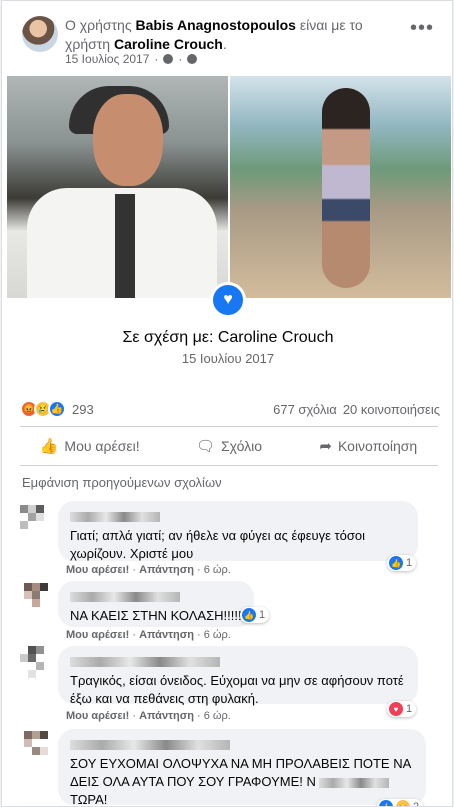 The height and width of the screenshot is (807, 454). Describe the element at coordinates (224, 44) in the screenshot. I see `heading-suffix: .` at that location.